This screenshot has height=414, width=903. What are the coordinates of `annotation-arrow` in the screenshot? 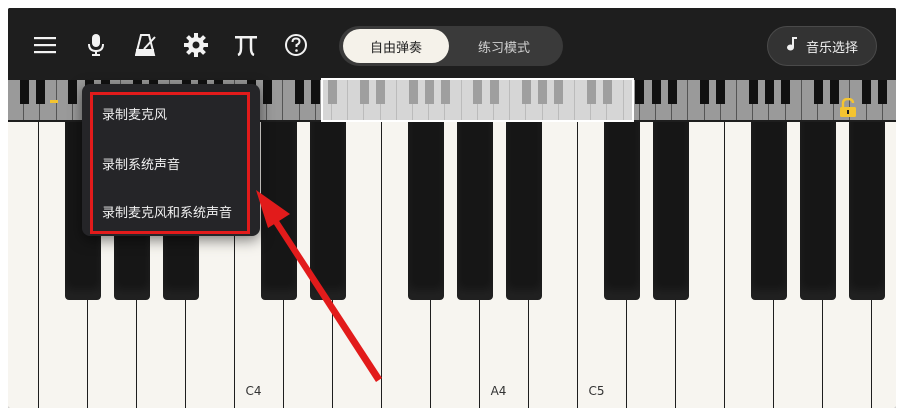 It's located at (319, 286).